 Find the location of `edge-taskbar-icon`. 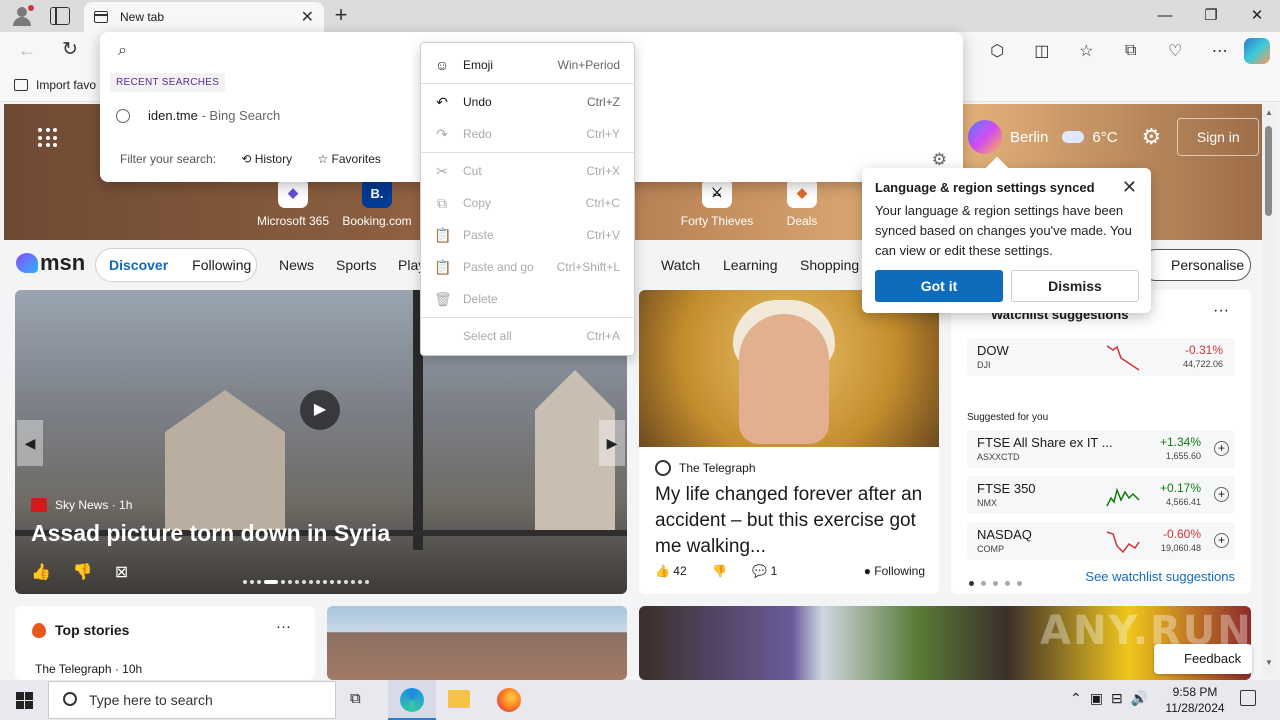

edge-taskbar-icon is located at coordinates (412, 700).